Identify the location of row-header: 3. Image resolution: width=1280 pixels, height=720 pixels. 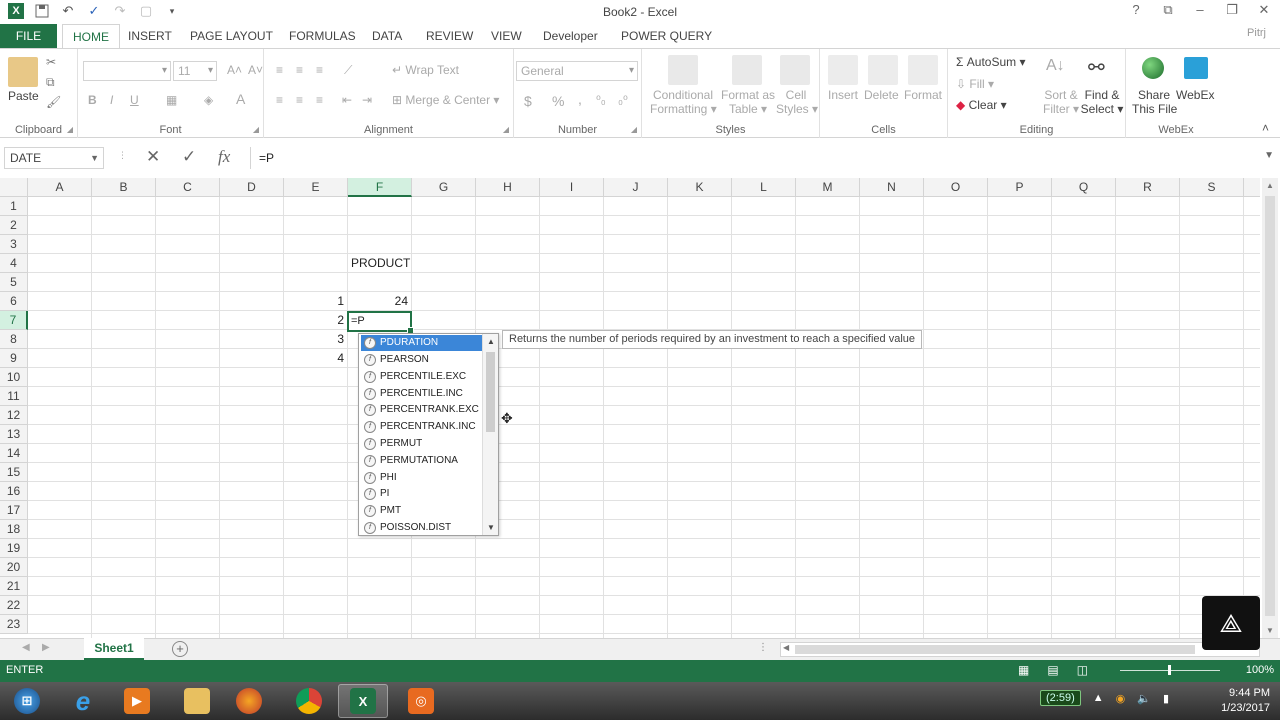
(14, 244).